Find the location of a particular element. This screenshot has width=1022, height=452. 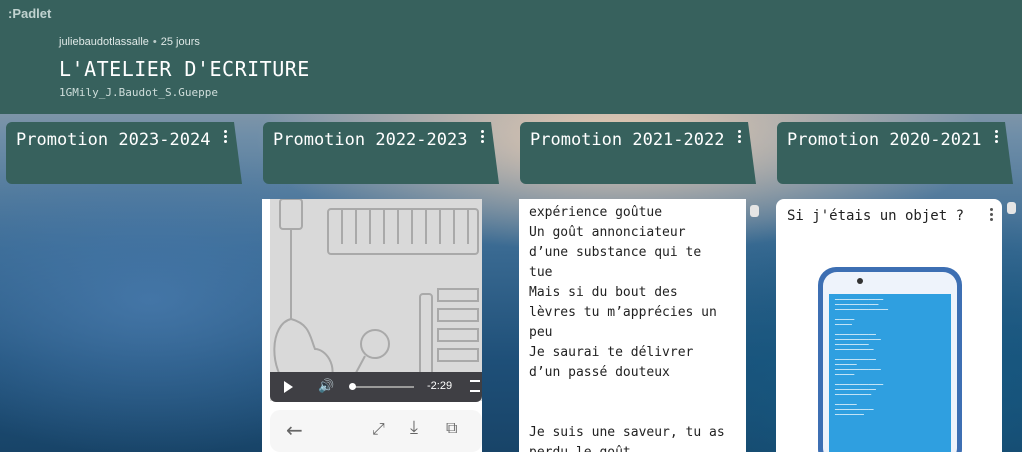

expand-icon: ⤢ is located at coordinates (378, 429).